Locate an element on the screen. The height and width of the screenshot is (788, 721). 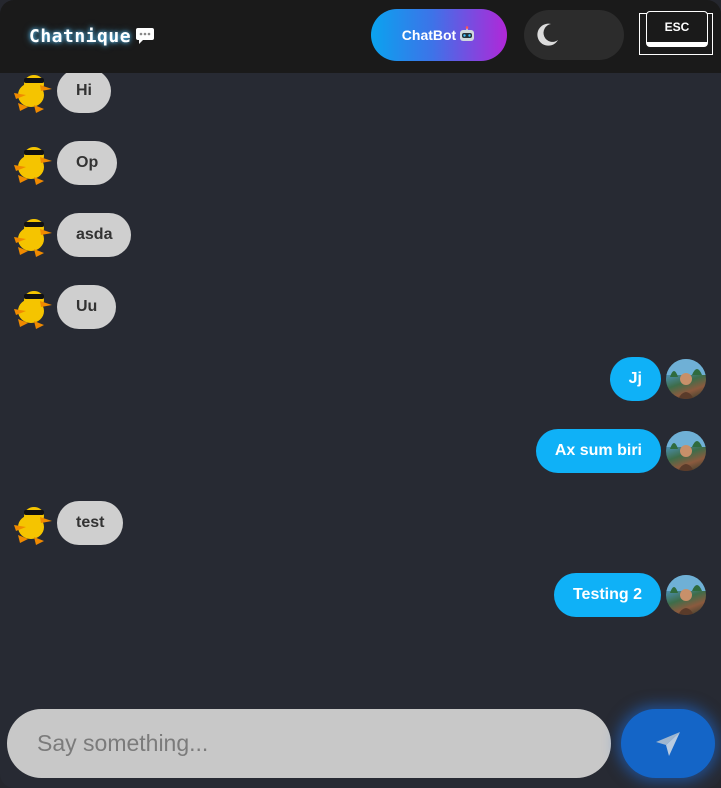
robot-icon is located at coordinates (467, 33).